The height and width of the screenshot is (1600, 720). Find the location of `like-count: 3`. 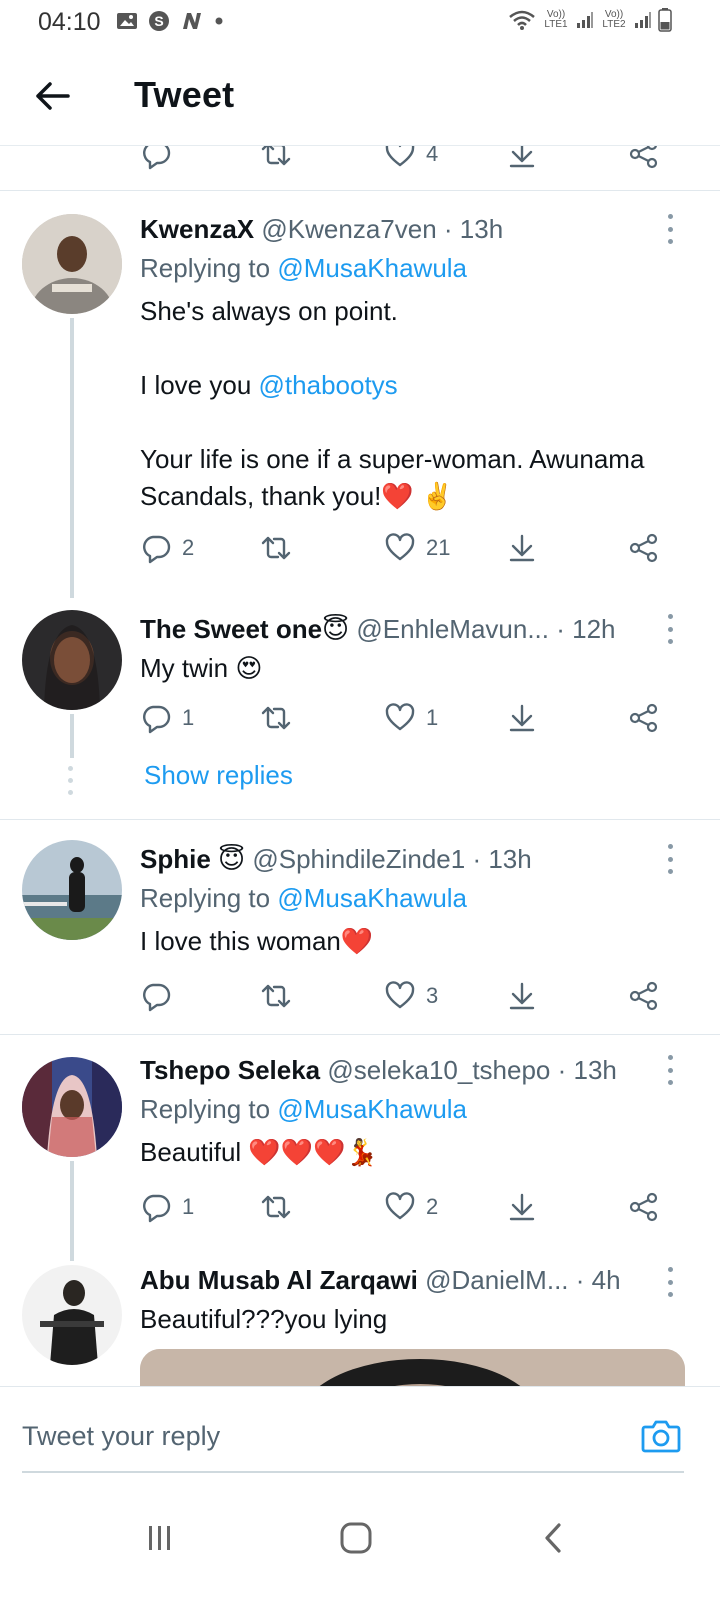

like-count: 3 is located at coordinates (432, 995).